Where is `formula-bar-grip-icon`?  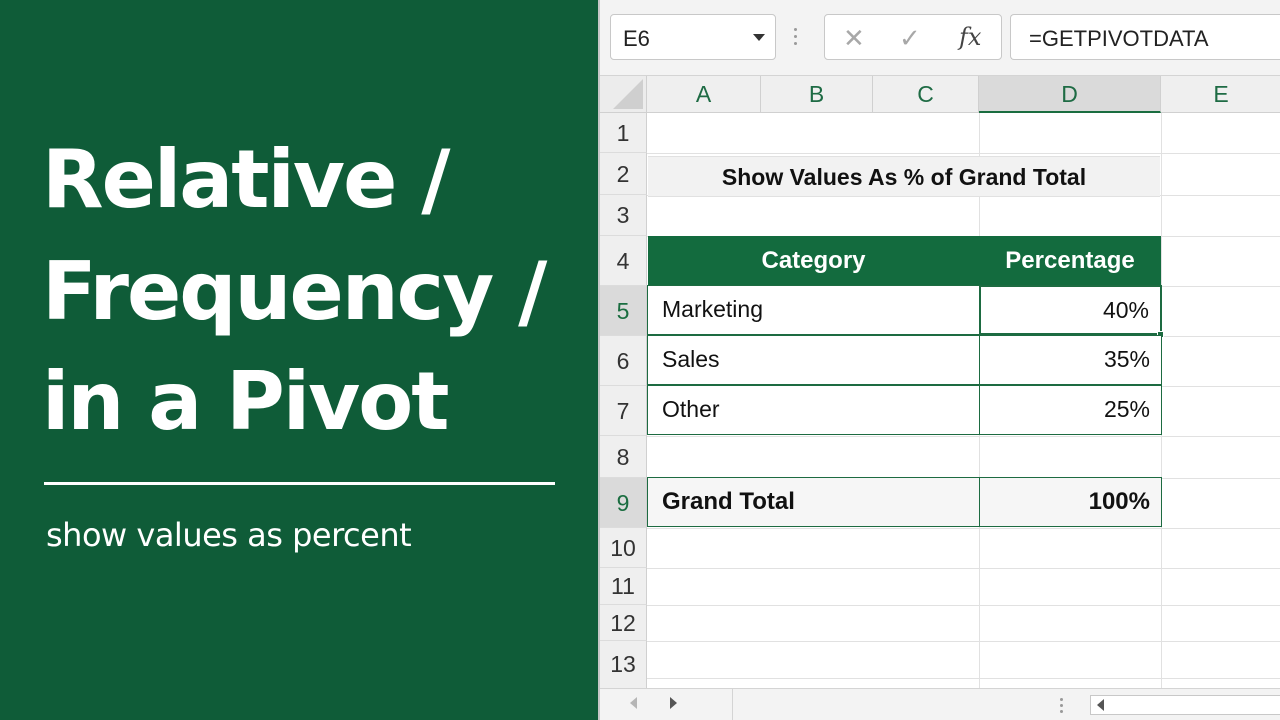
formula-bar-grip-icon is located at coordinates (796, 37).